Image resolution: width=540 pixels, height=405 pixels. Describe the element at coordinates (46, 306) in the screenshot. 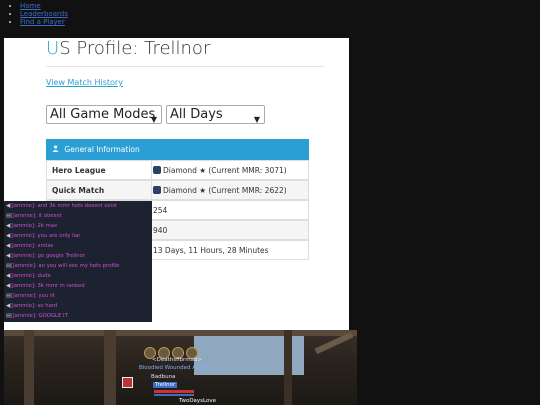

I see `chat-text: : so hard` at that location.